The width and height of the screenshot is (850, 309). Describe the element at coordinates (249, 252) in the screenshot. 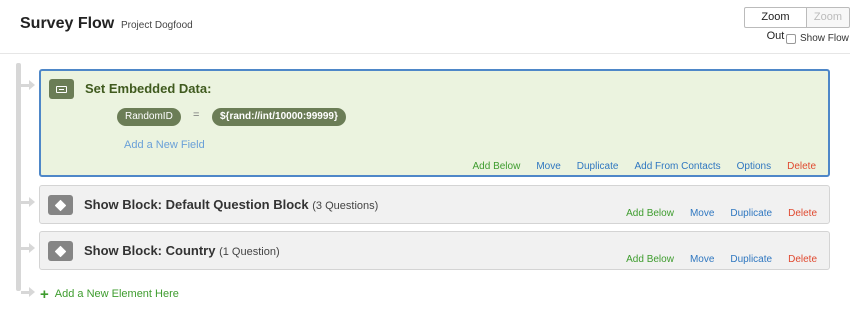

I see `question-count: (1 Question)` at that location.